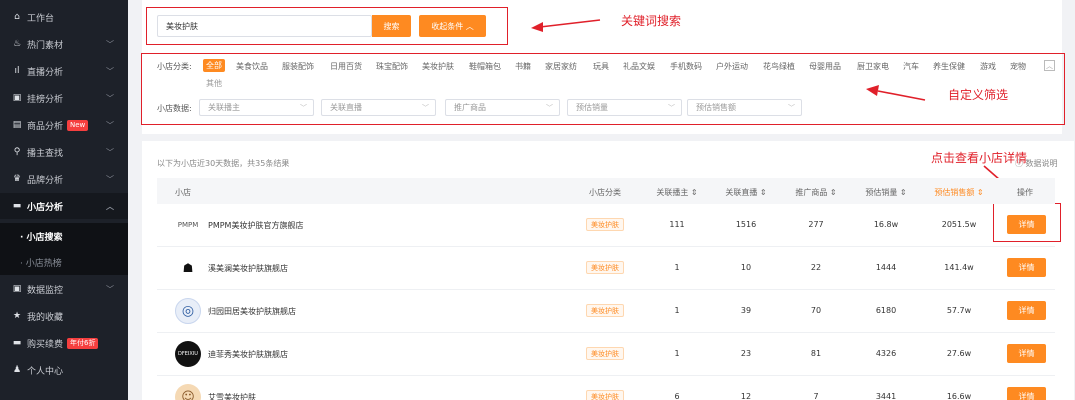 Image resolution: width=1075 pixels, height=400 pixels. Describe the element at coordinates (392, 66) in the screenshot. I see `category-option: 珠宝配饰` at that location.